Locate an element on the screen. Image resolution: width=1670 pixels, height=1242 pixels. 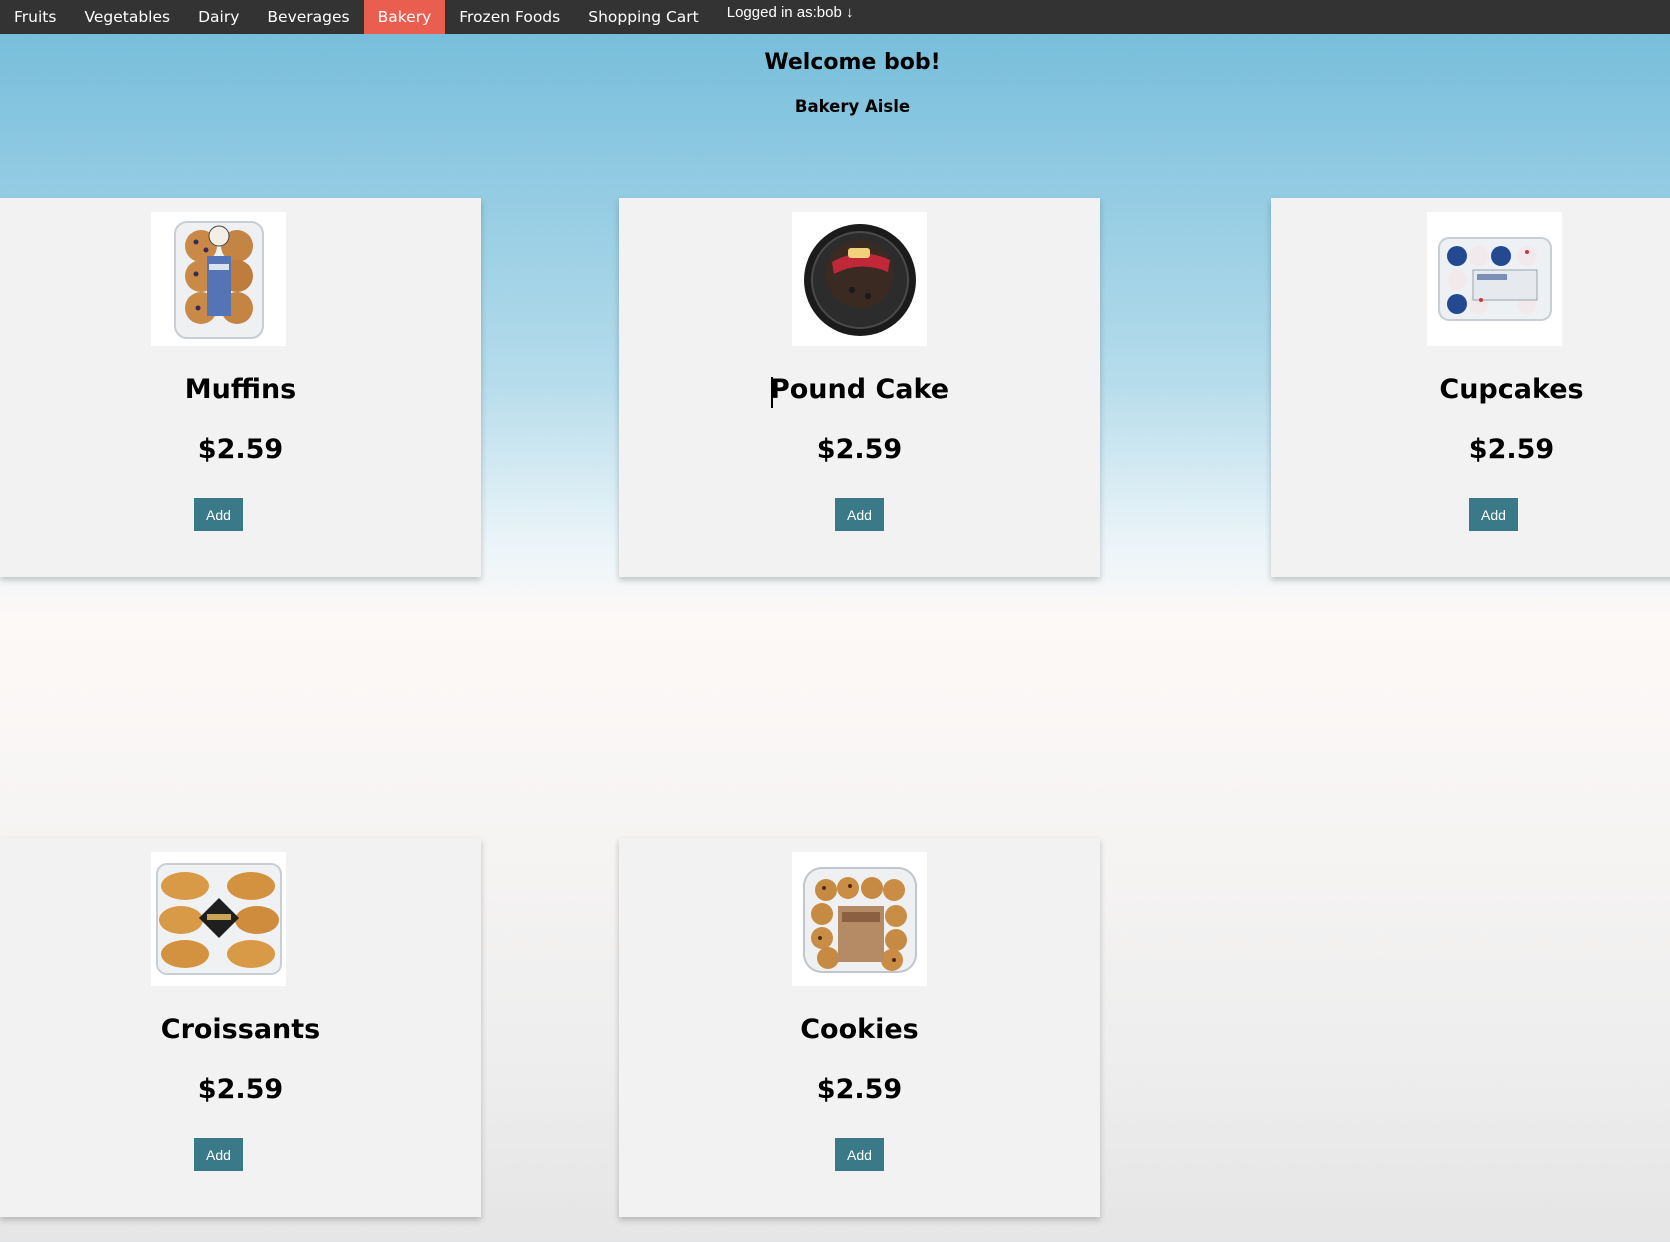
croissants-package-icon is located at coordinates (218, 919).